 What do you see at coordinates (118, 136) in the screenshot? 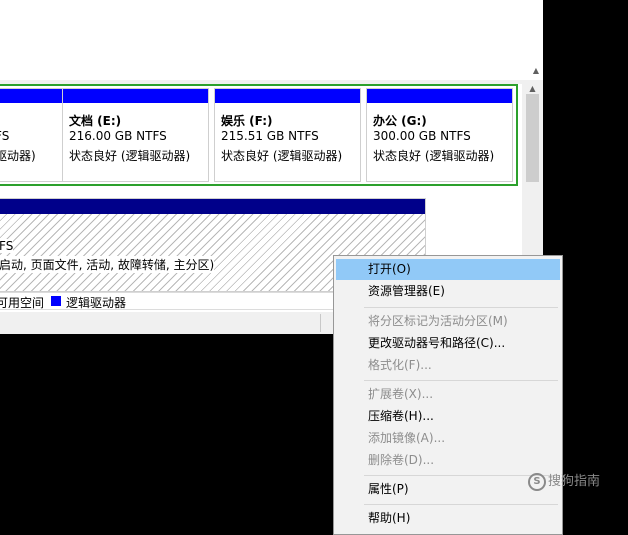
I see `partition-size: 216.00 GB NTFS` at bounding box center [118, 136].